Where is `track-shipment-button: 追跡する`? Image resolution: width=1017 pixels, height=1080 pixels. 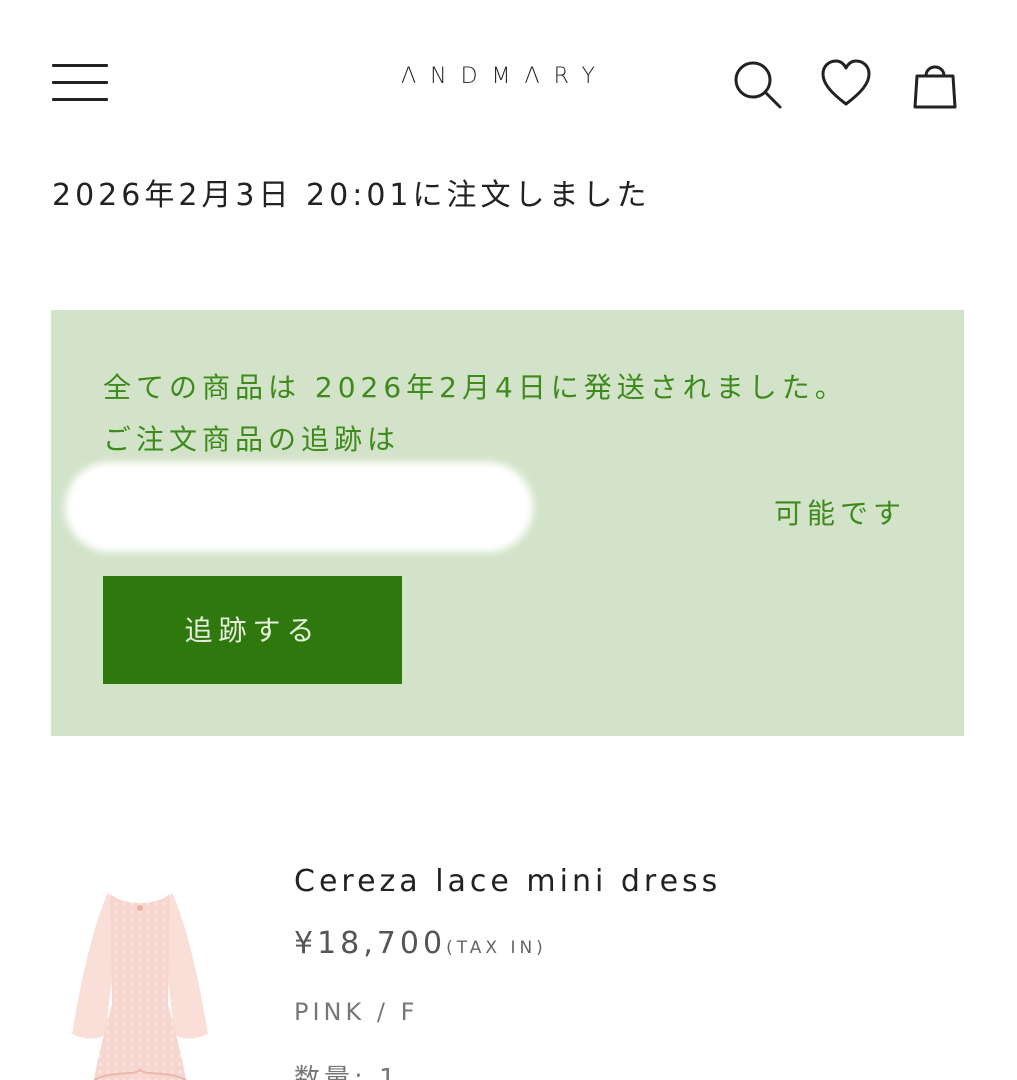 track-shipment-button: 追跡する is located at coordinates (252, 630).